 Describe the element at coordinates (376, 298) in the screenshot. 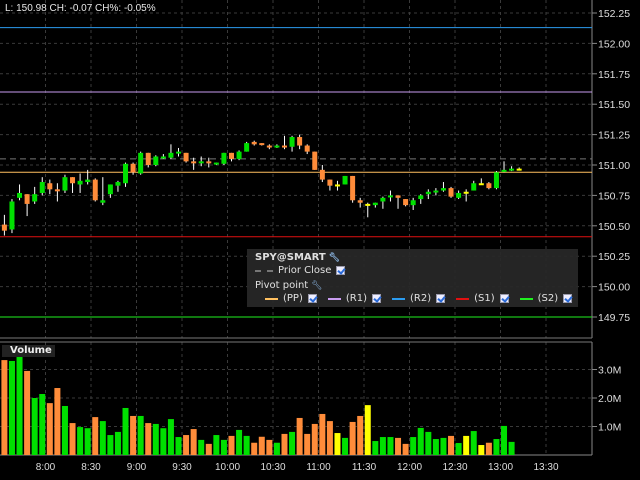

I see `legend-checkbox-r1` at that location.